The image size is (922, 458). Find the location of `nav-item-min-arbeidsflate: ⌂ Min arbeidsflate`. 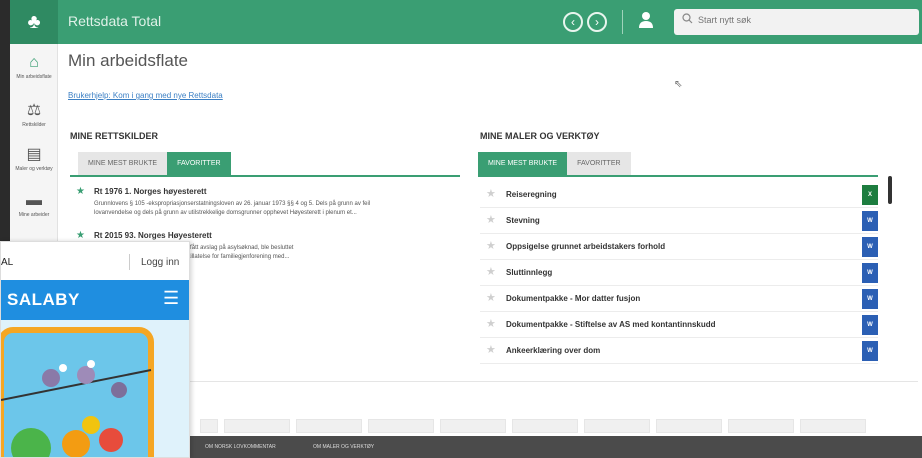

nav-item-min-arbeidsflate: ⌂ Min arbeidsflate is located at coordinates (34, 67).